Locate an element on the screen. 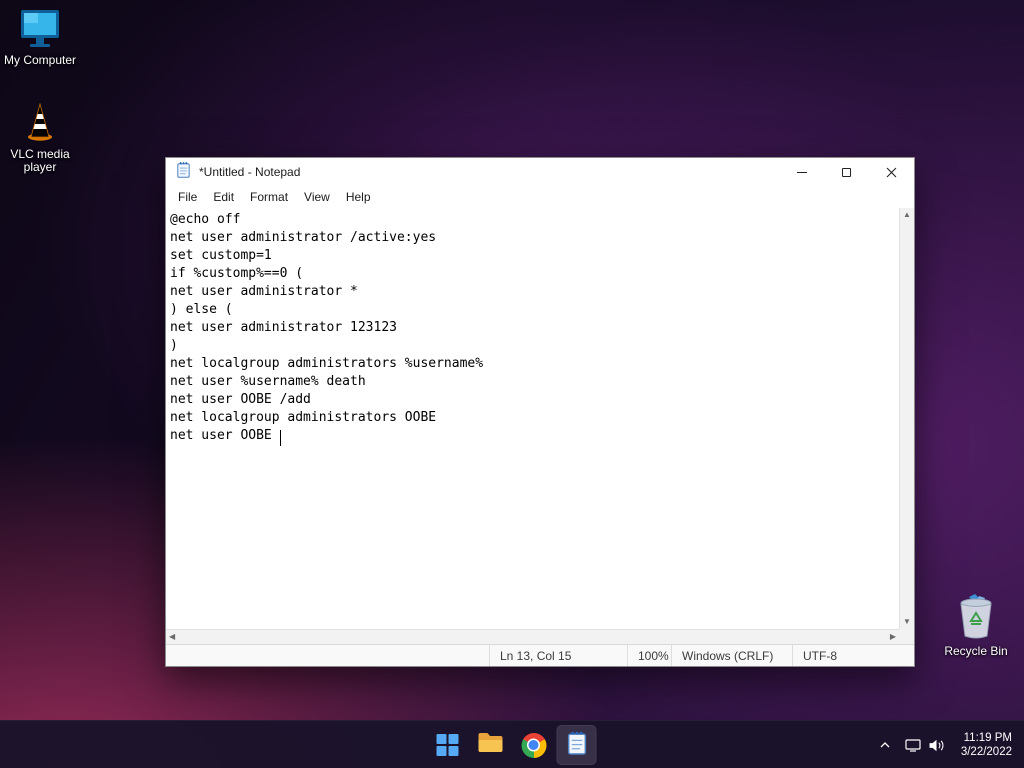 The width and height of the screenshot is (1024, 768). icon-label: Recycle Bin is located at coordinates (976, 651).